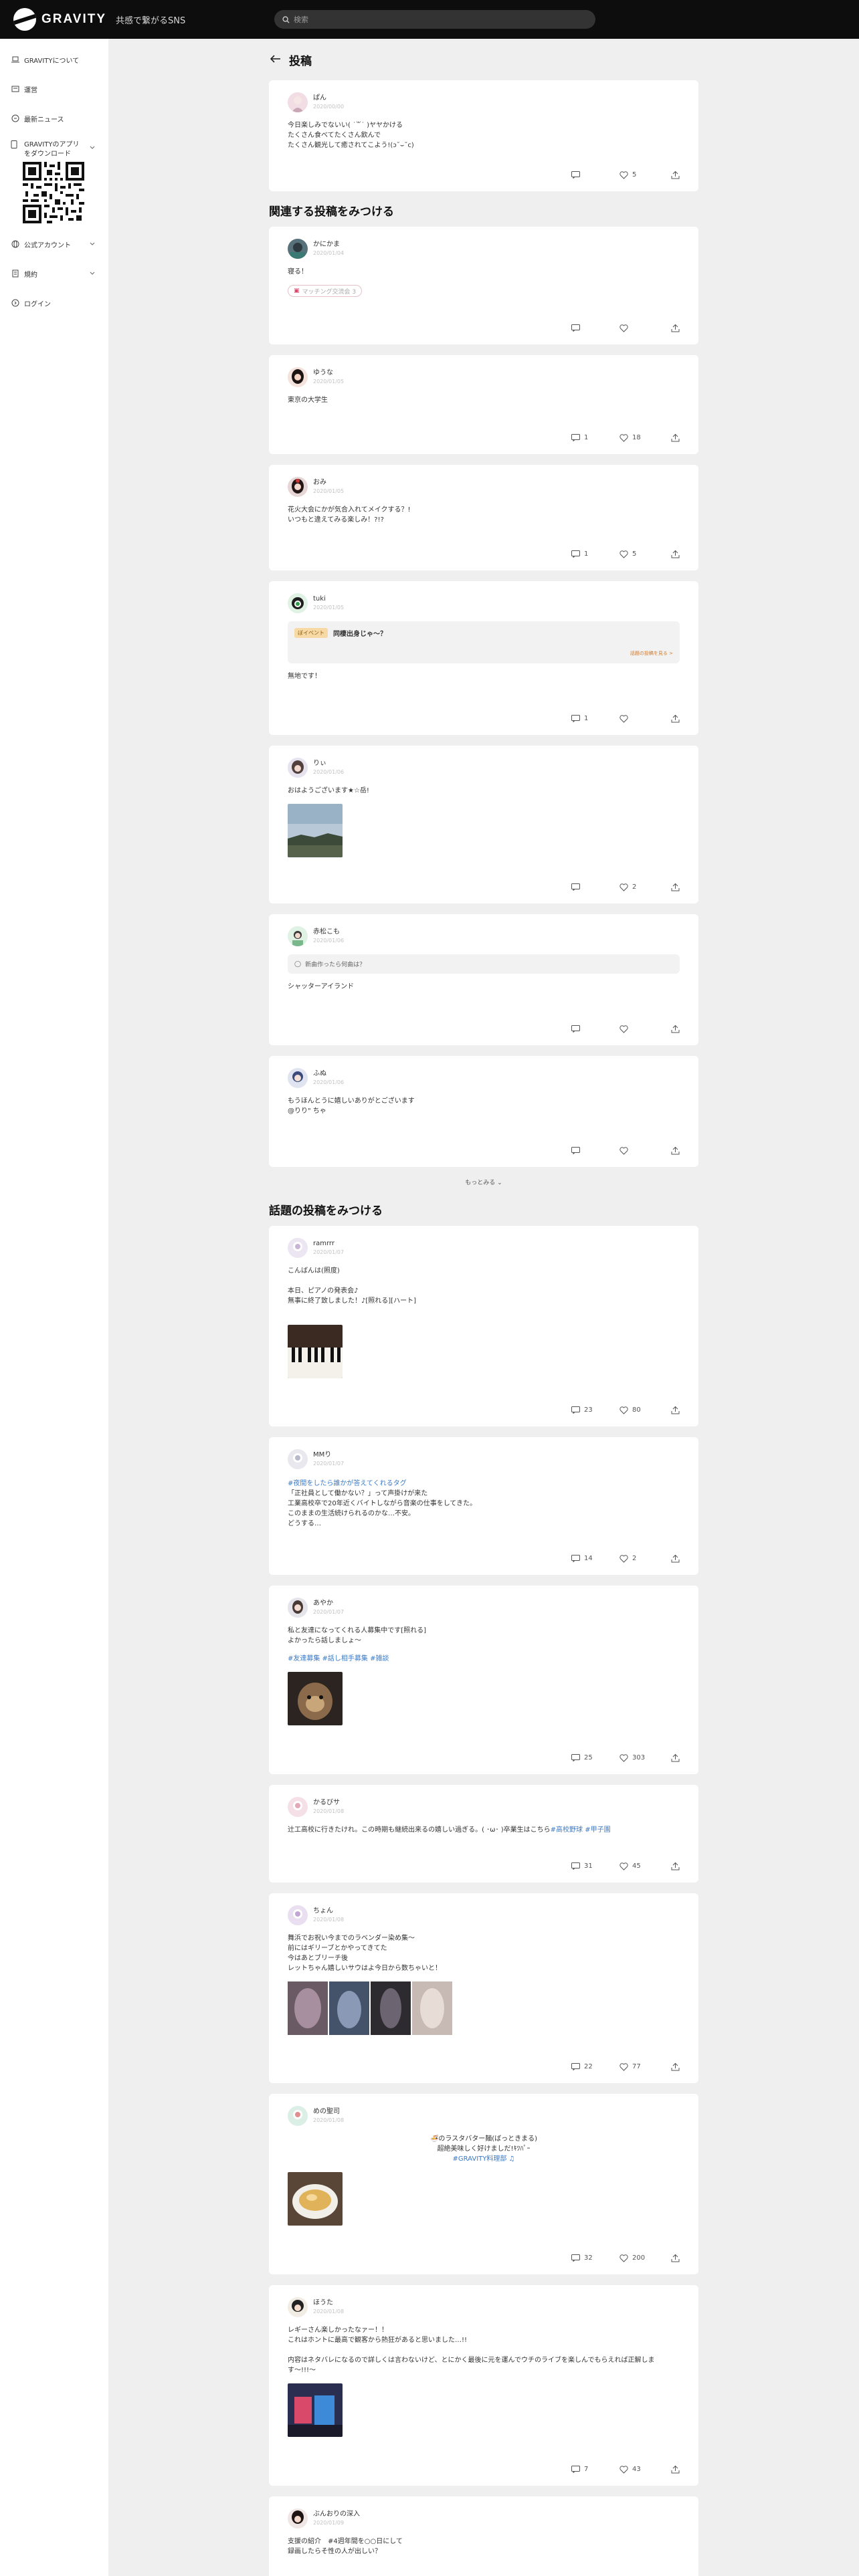 Image resolution: width=859 pixels, height=2576 pixels. What do you see at coordinates (329, 2112) in the screenshot?
I see `username: めの聖司` at bounding box center [329, 2112].